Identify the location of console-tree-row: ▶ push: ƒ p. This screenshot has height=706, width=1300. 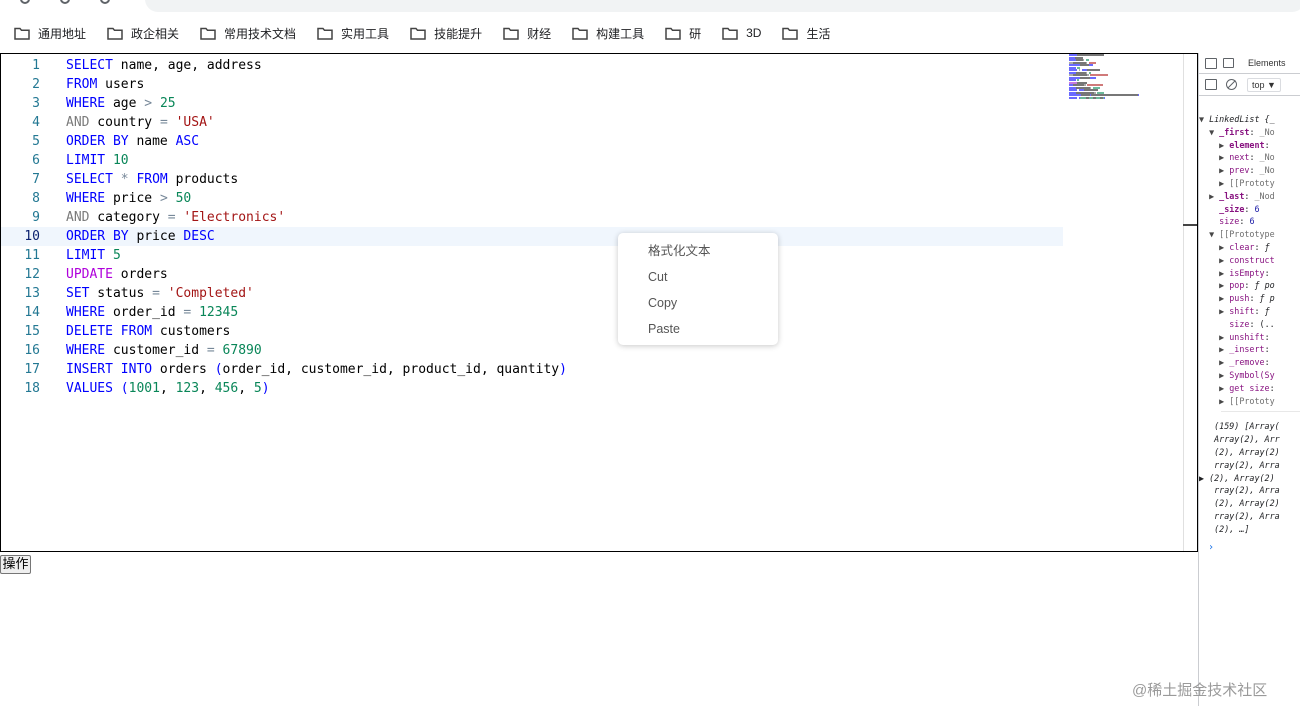
(1249, 298).